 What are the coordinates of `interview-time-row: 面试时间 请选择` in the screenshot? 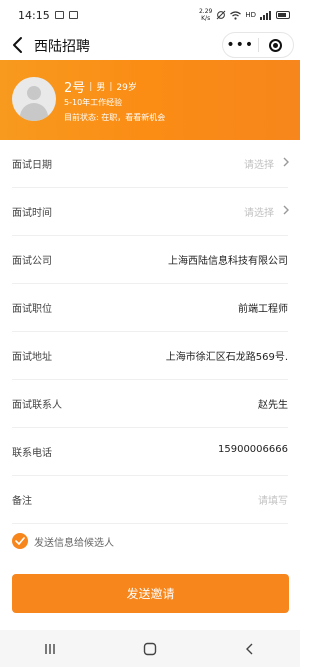 It's located at (150, 212).